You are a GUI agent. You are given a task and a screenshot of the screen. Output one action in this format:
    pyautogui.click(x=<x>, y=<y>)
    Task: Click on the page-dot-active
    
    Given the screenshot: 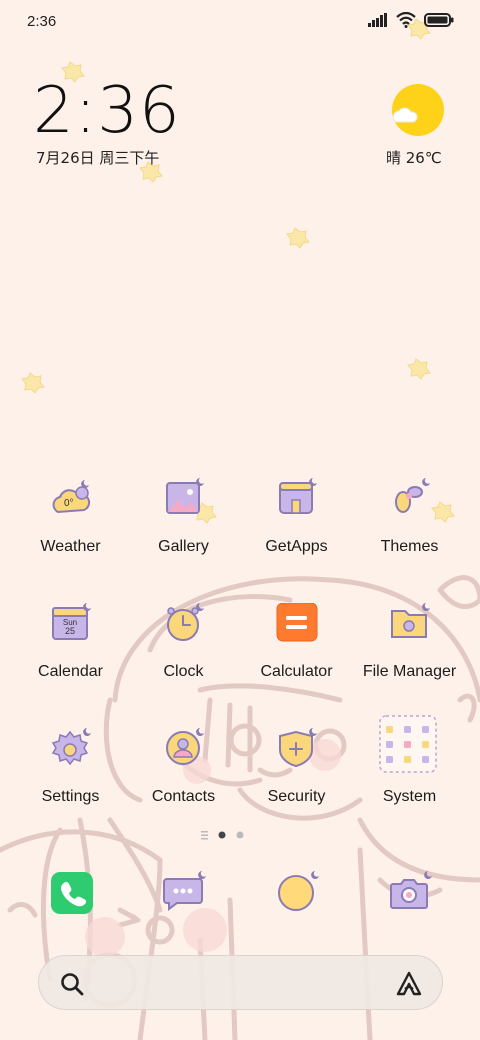 What is the action you would take?
    pyautogui.click(x=222, y=835)
    